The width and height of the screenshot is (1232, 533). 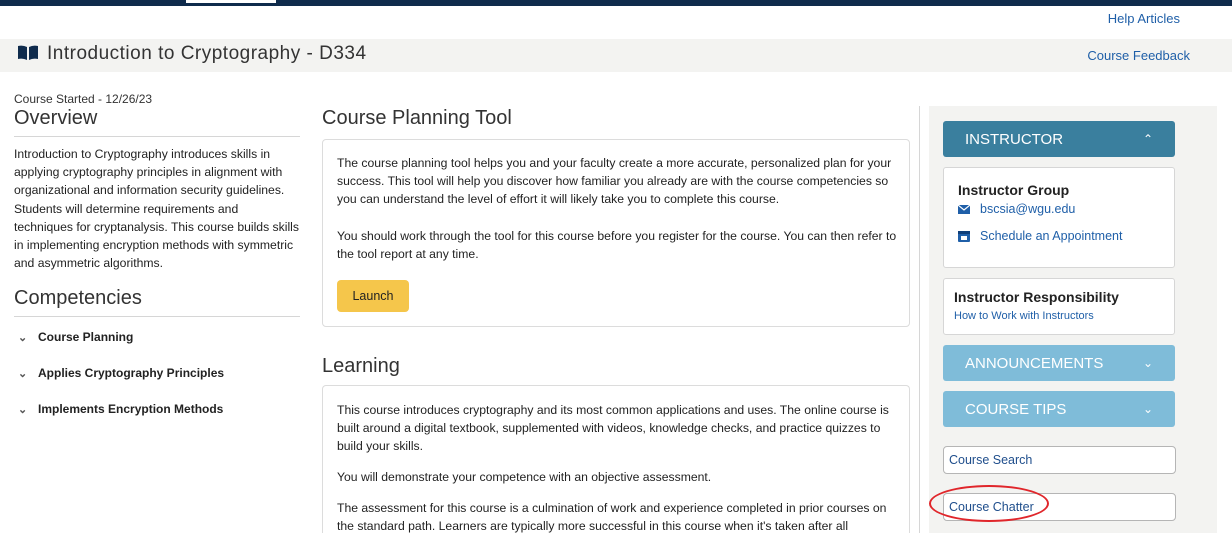 What do you see at coordinates (1034, 363) in the screenshot?
I see `announcements-header-label: ANNOUNCEMENTS` at bounding box center [1034, 363].